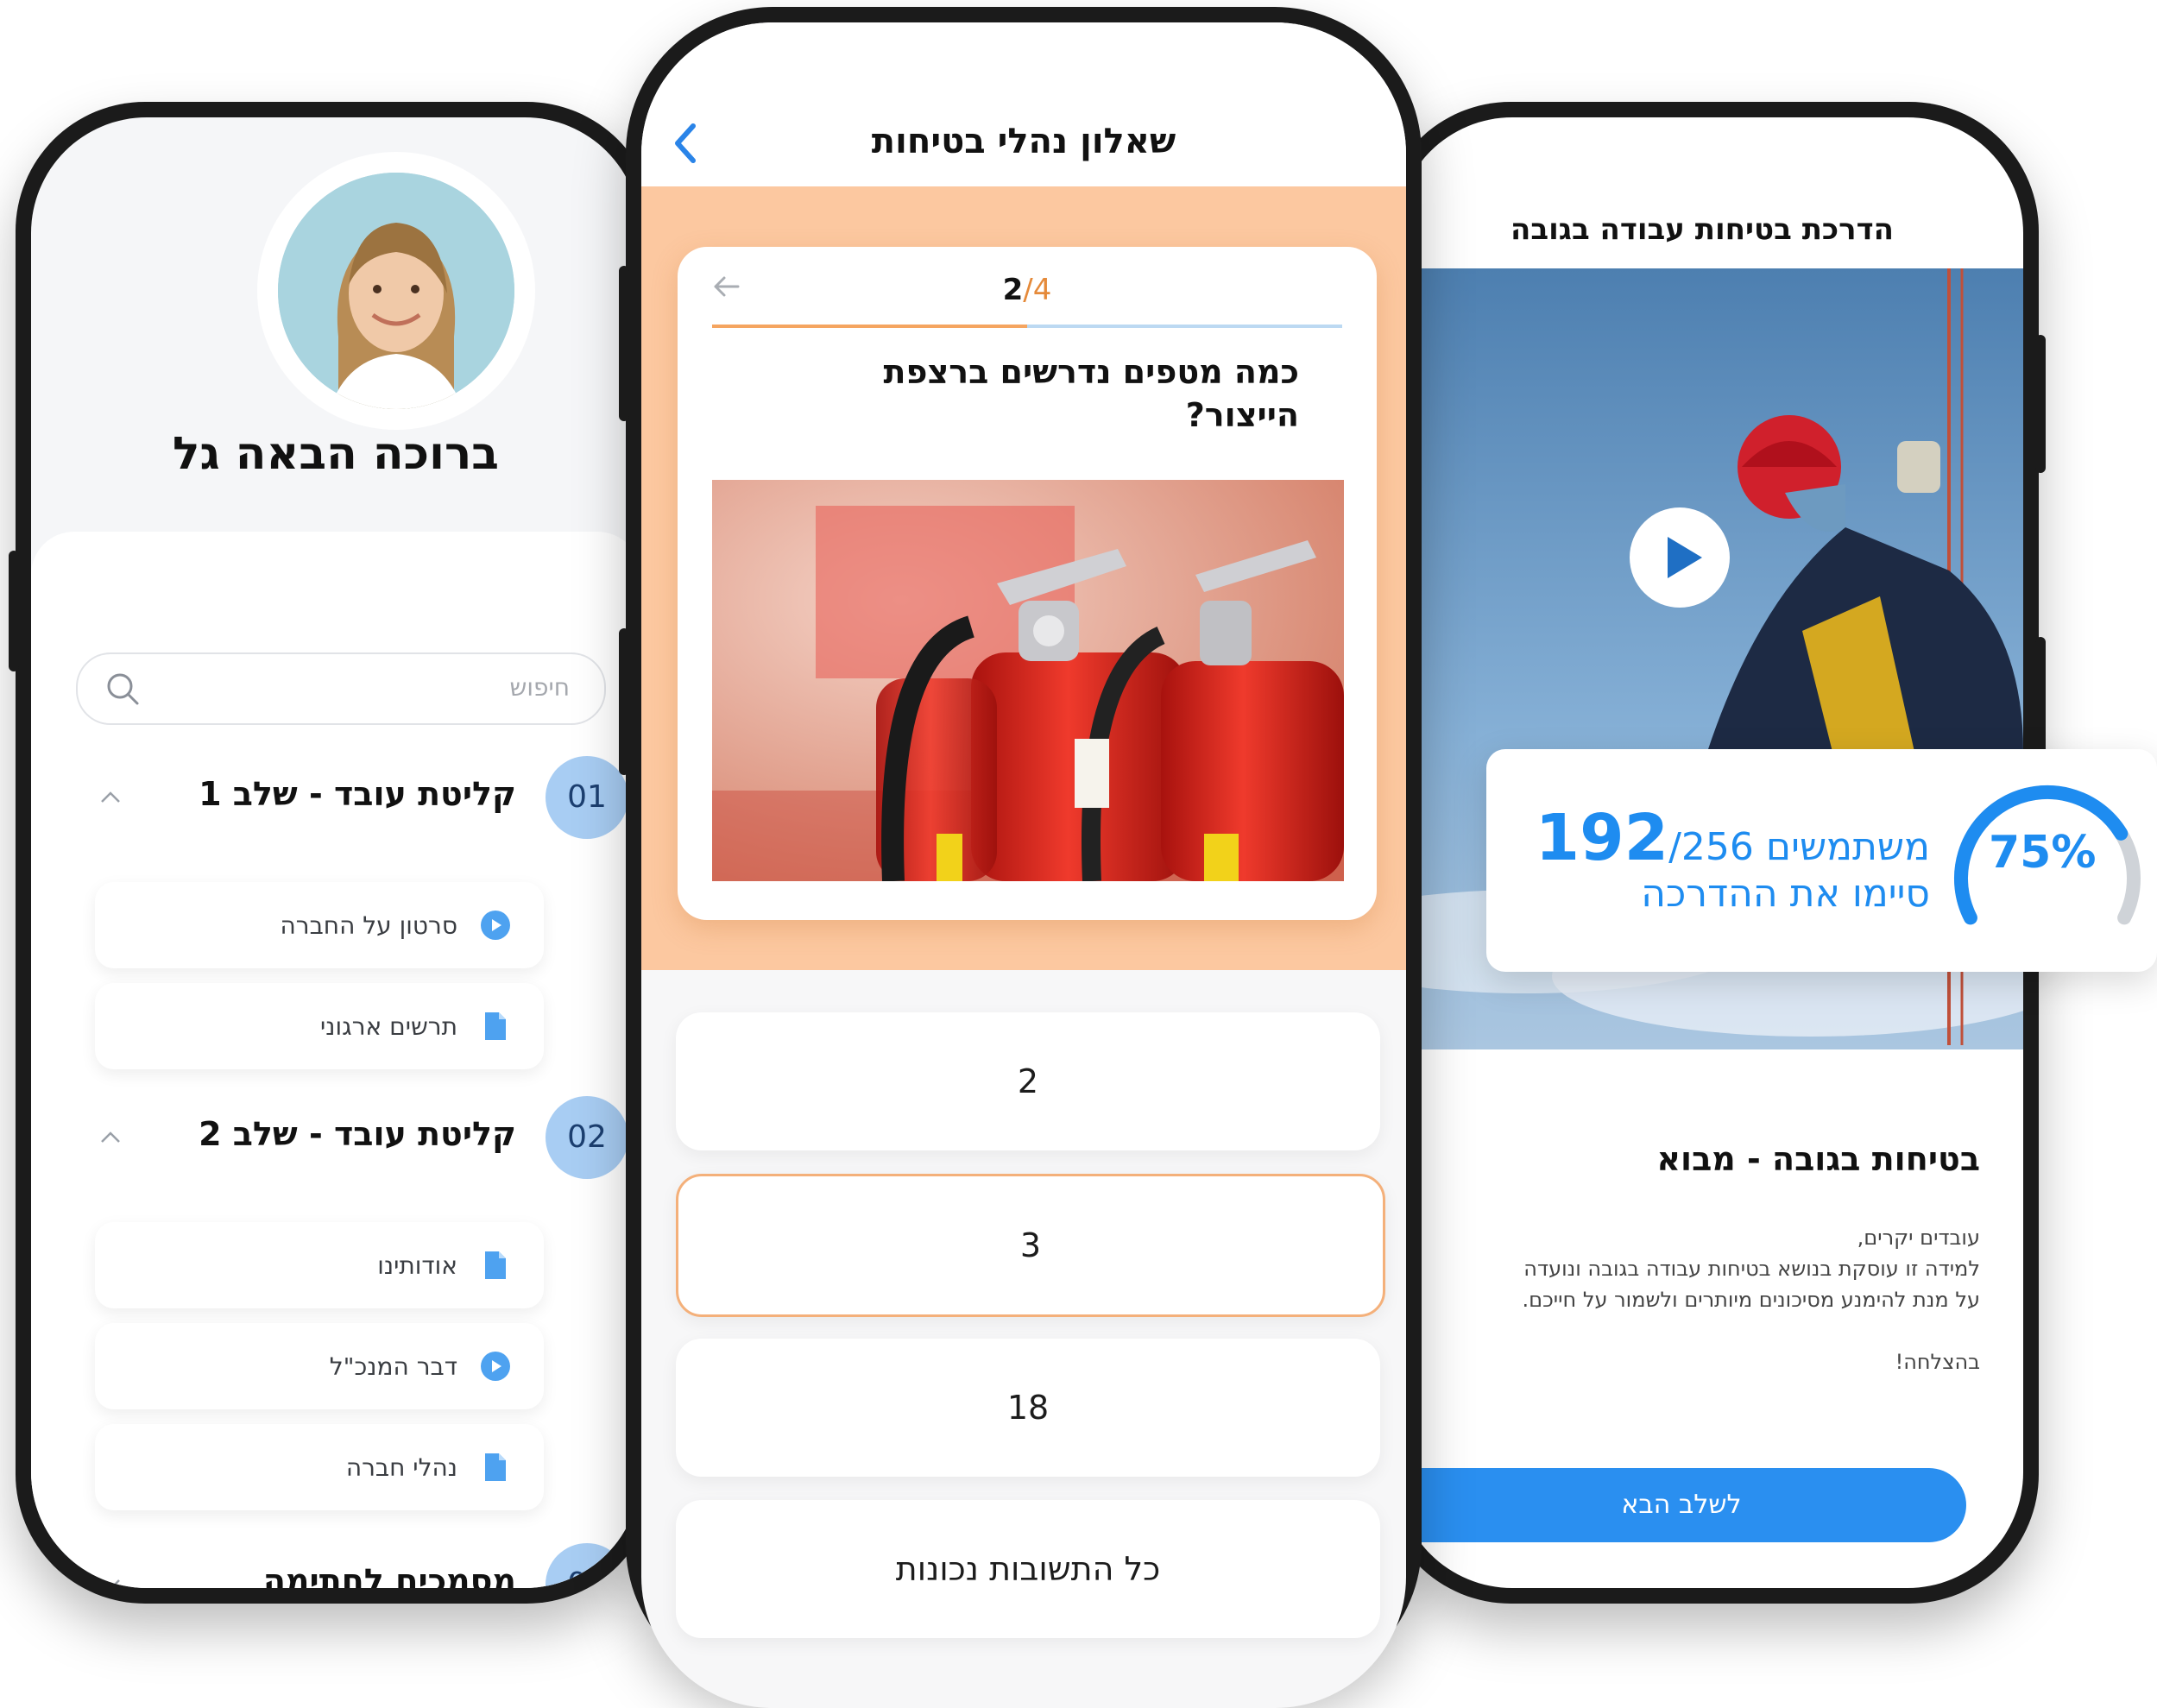  Describe the element at coordinates (1028, 1408) in the screenshot. I see `answer-option: 18` at that location.